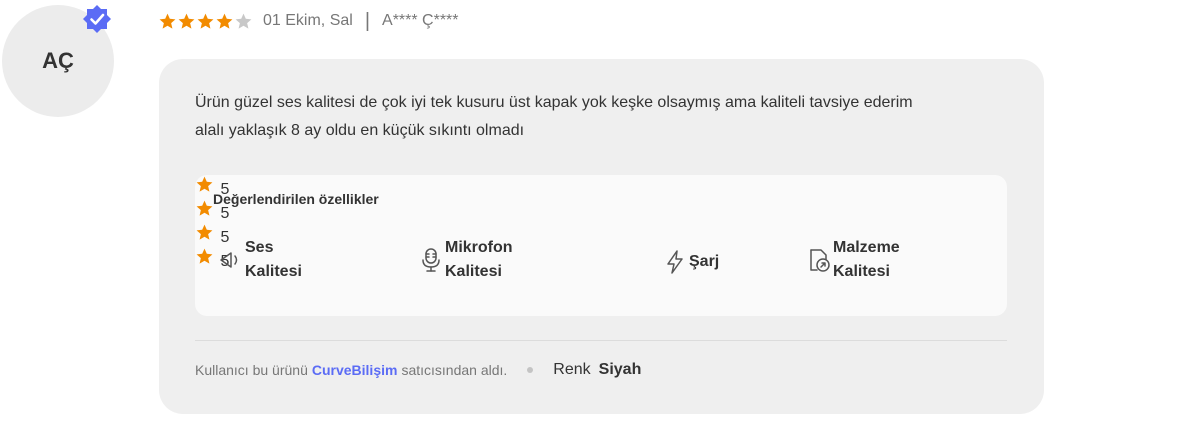  Describe the element at coordinates (355, 370) in the screenshot. I see `seller-link: CurveBilişim` at that location.